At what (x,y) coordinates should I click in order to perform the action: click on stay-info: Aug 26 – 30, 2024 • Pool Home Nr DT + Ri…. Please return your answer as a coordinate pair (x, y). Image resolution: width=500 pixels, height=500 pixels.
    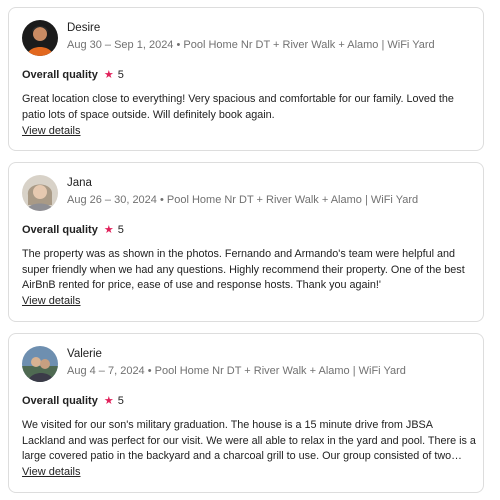
    Looking at the image, I should click on (242, 200).